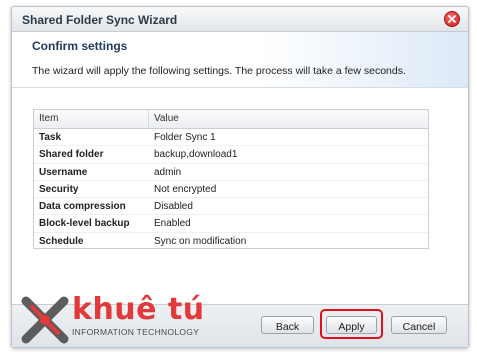 The width and height of the screenshot is (477, 358). Describe the element at coordinates (231, 224) in the screenshot. I see `table-row: Block-level backup Enabled` at that location.